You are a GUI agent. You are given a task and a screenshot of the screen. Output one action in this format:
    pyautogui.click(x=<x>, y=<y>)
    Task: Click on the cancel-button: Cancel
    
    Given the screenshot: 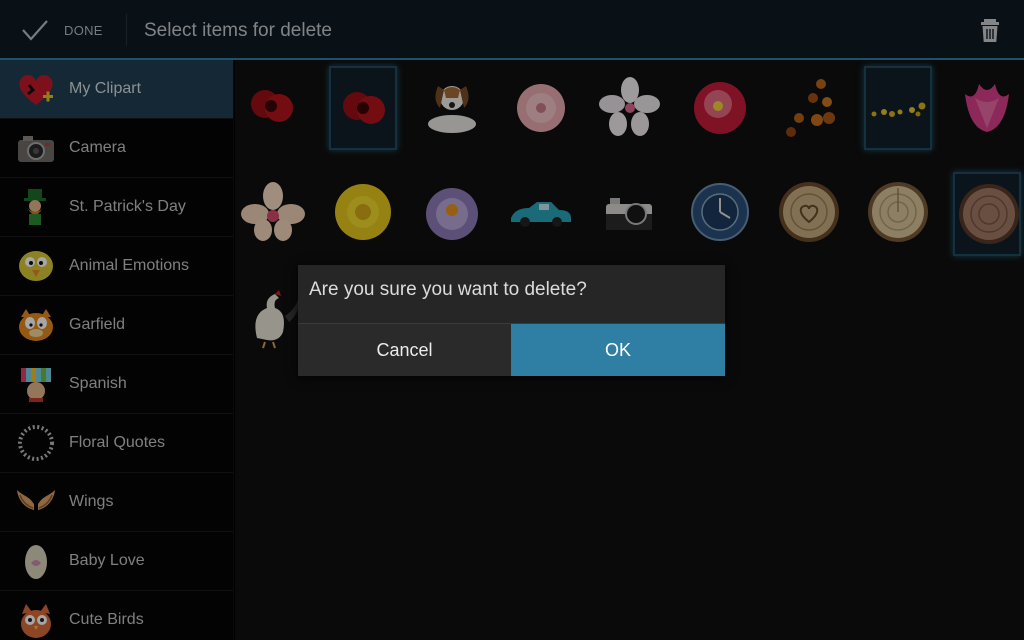 What is the action you would take?
    pyautogui.click(x=404, y=350)
    